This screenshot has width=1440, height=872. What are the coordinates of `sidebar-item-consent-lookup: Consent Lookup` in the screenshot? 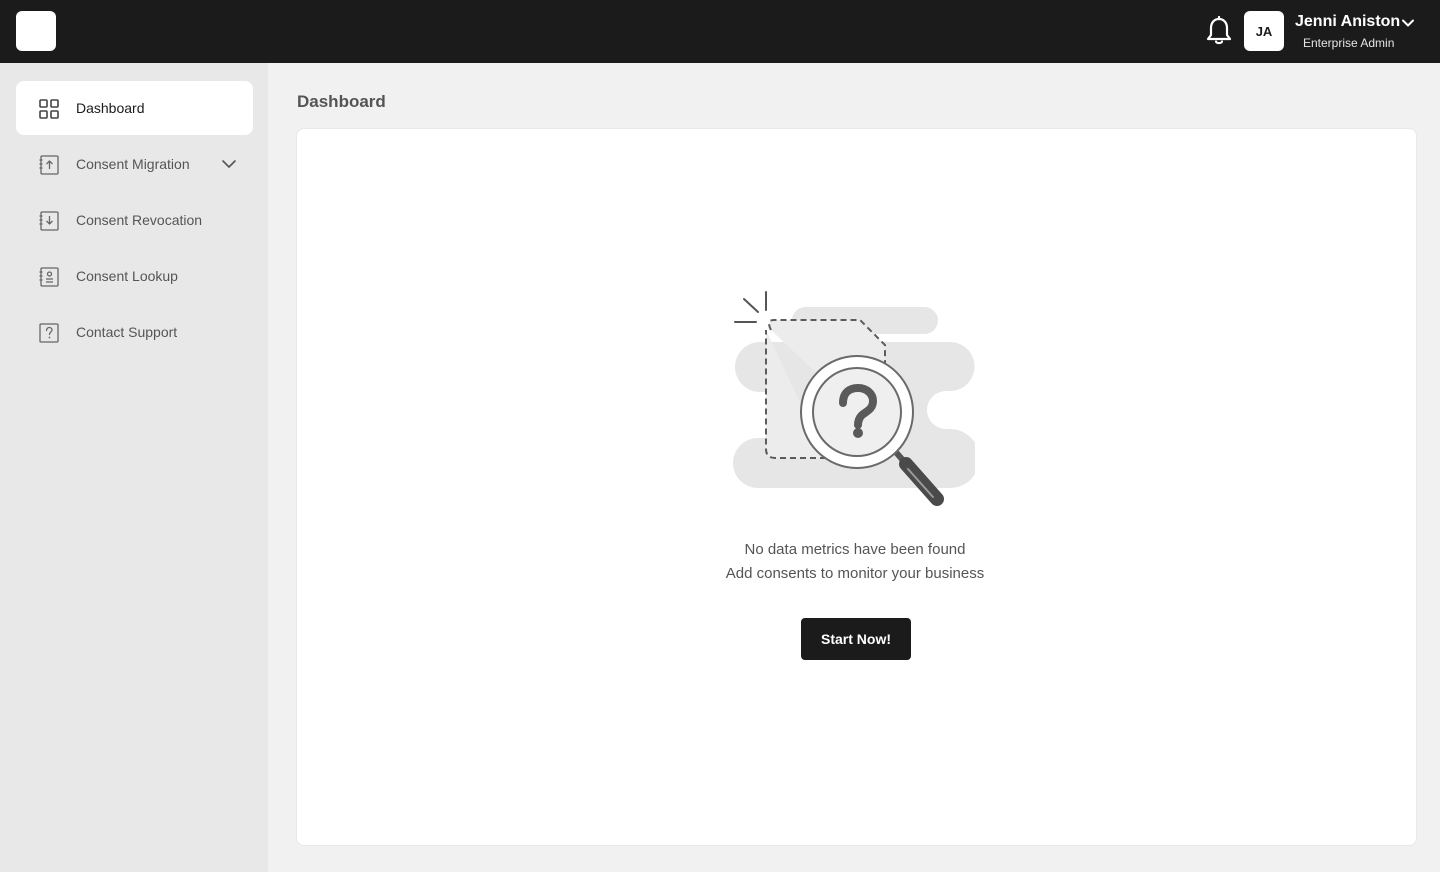 It's located at (134, 276).